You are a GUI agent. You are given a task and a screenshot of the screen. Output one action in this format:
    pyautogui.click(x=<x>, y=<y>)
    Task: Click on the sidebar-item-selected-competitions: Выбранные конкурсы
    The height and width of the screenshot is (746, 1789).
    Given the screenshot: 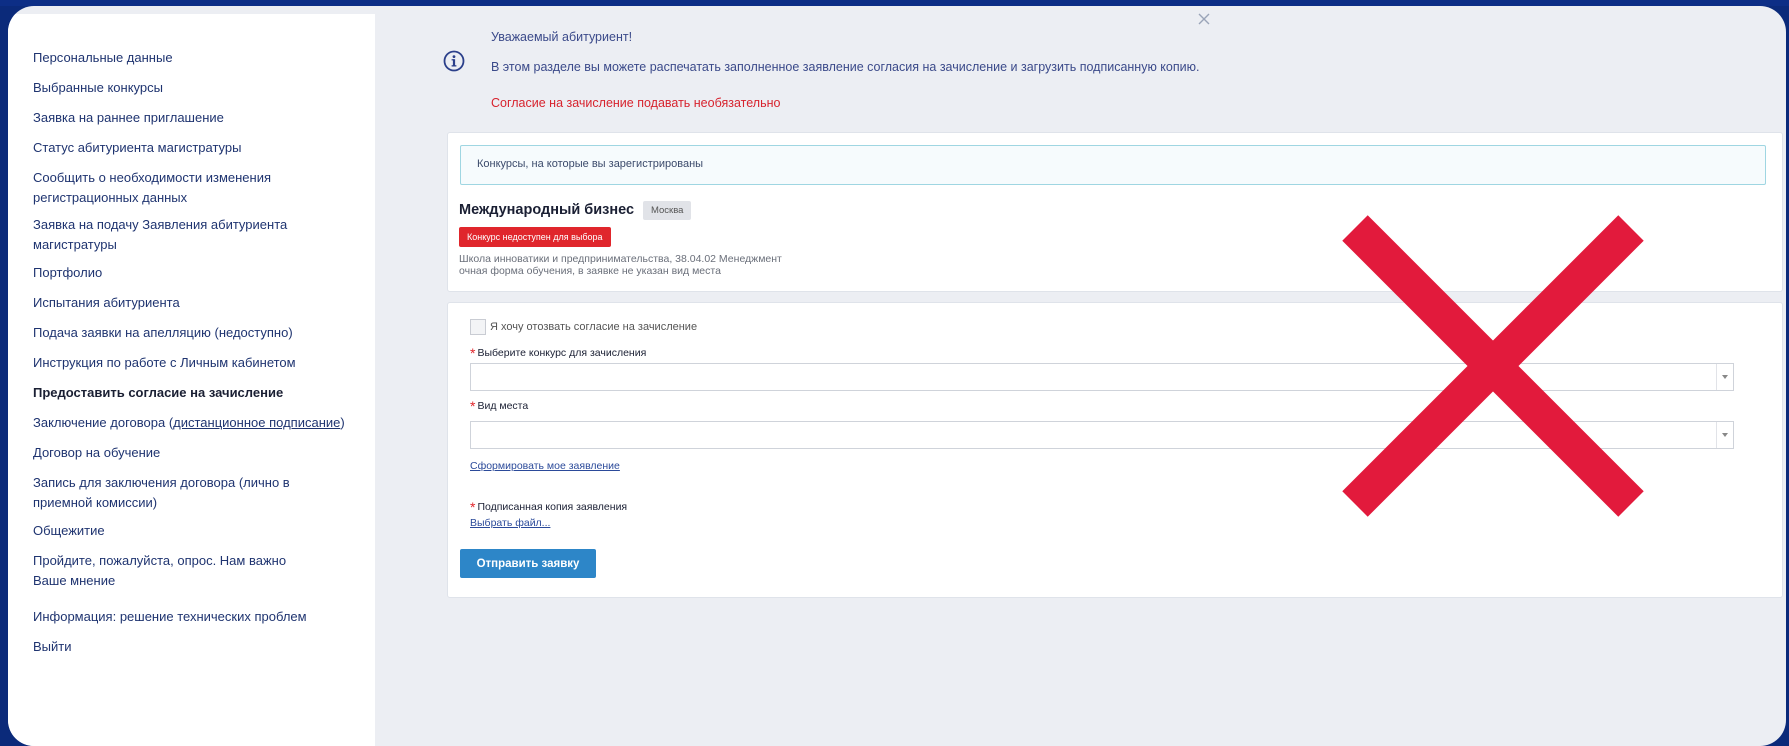 What is the action you would take?
    pyautogui.click(x=198, y=88)
    